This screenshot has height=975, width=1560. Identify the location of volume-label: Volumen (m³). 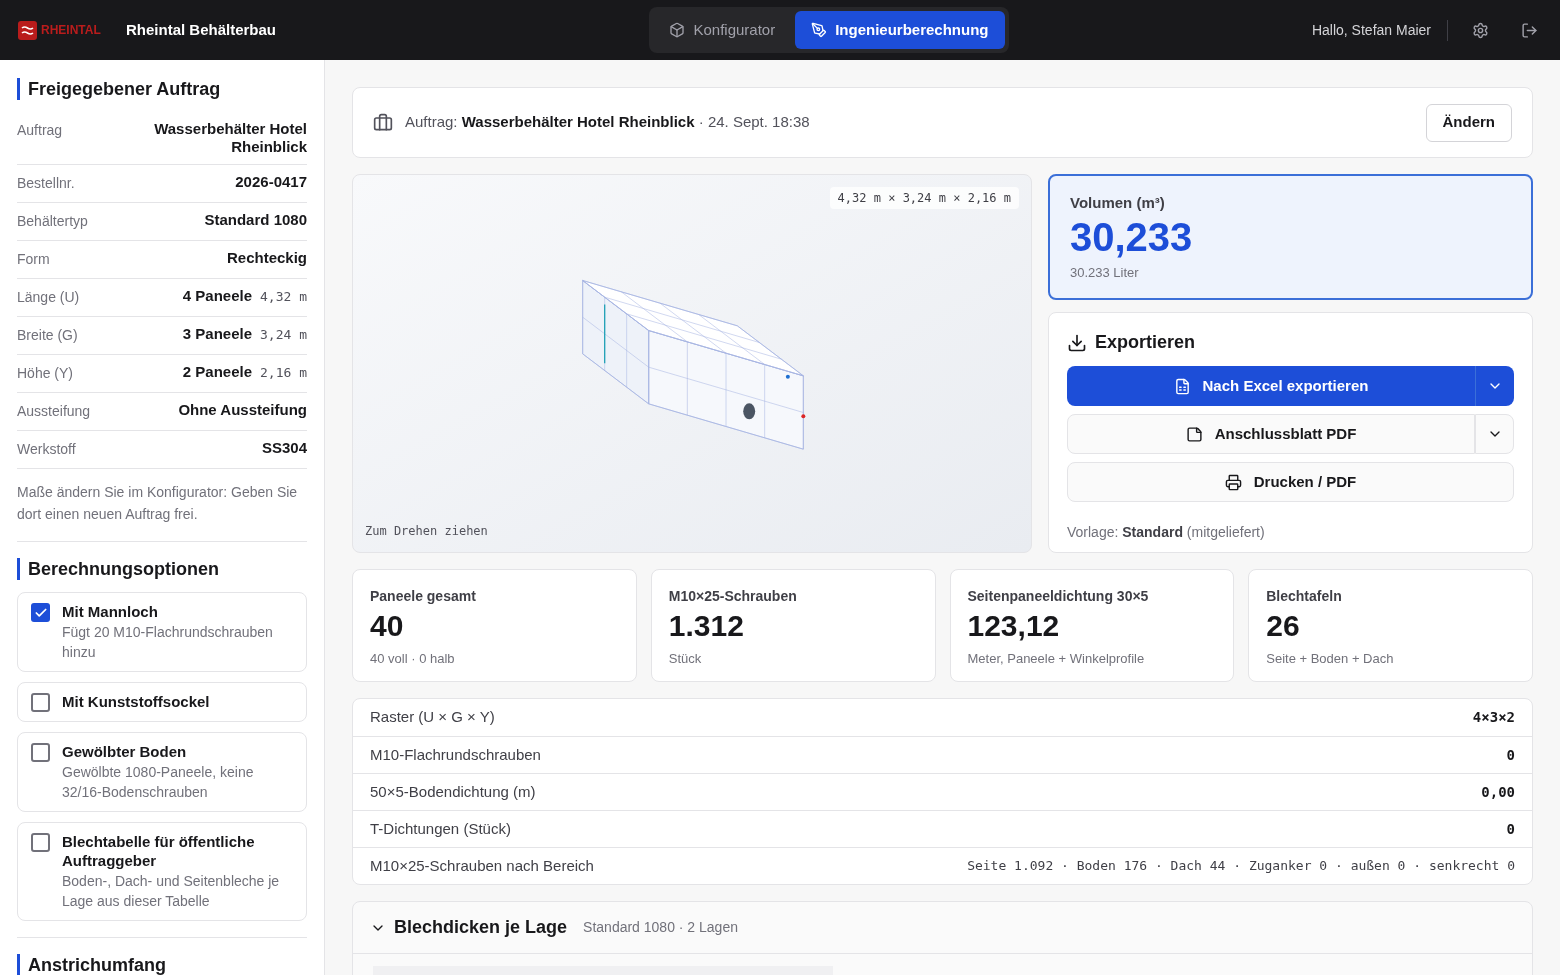
(1118, 203).